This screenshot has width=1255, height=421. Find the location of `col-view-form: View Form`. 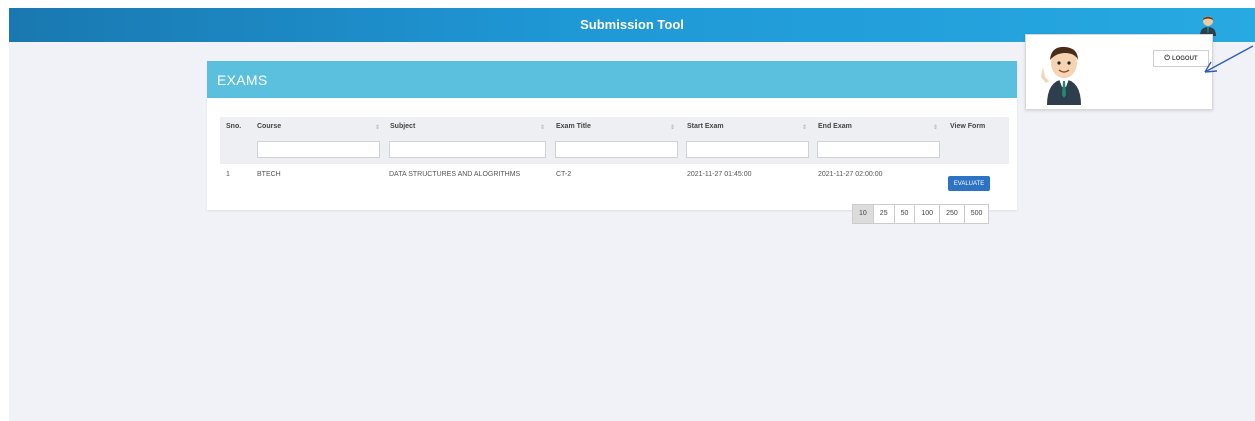

col-view-form: View Form is located at coordinates (968, 126).